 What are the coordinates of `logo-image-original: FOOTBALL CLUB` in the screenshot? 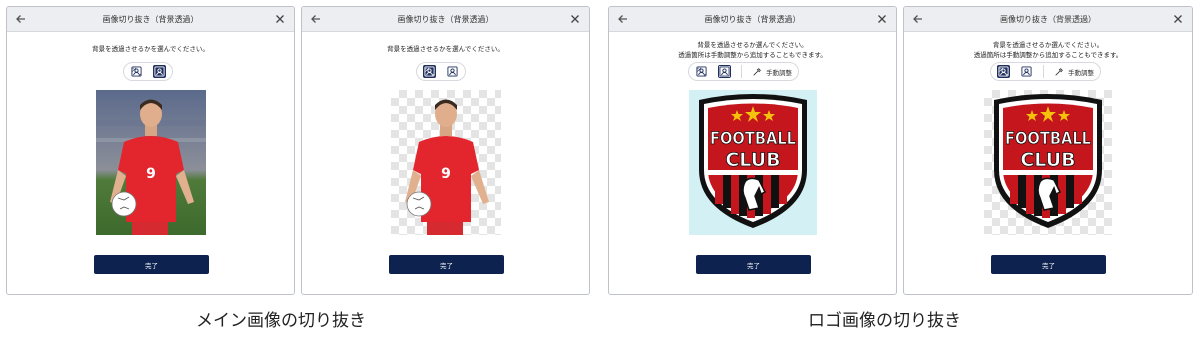 It's located at (753, 162).